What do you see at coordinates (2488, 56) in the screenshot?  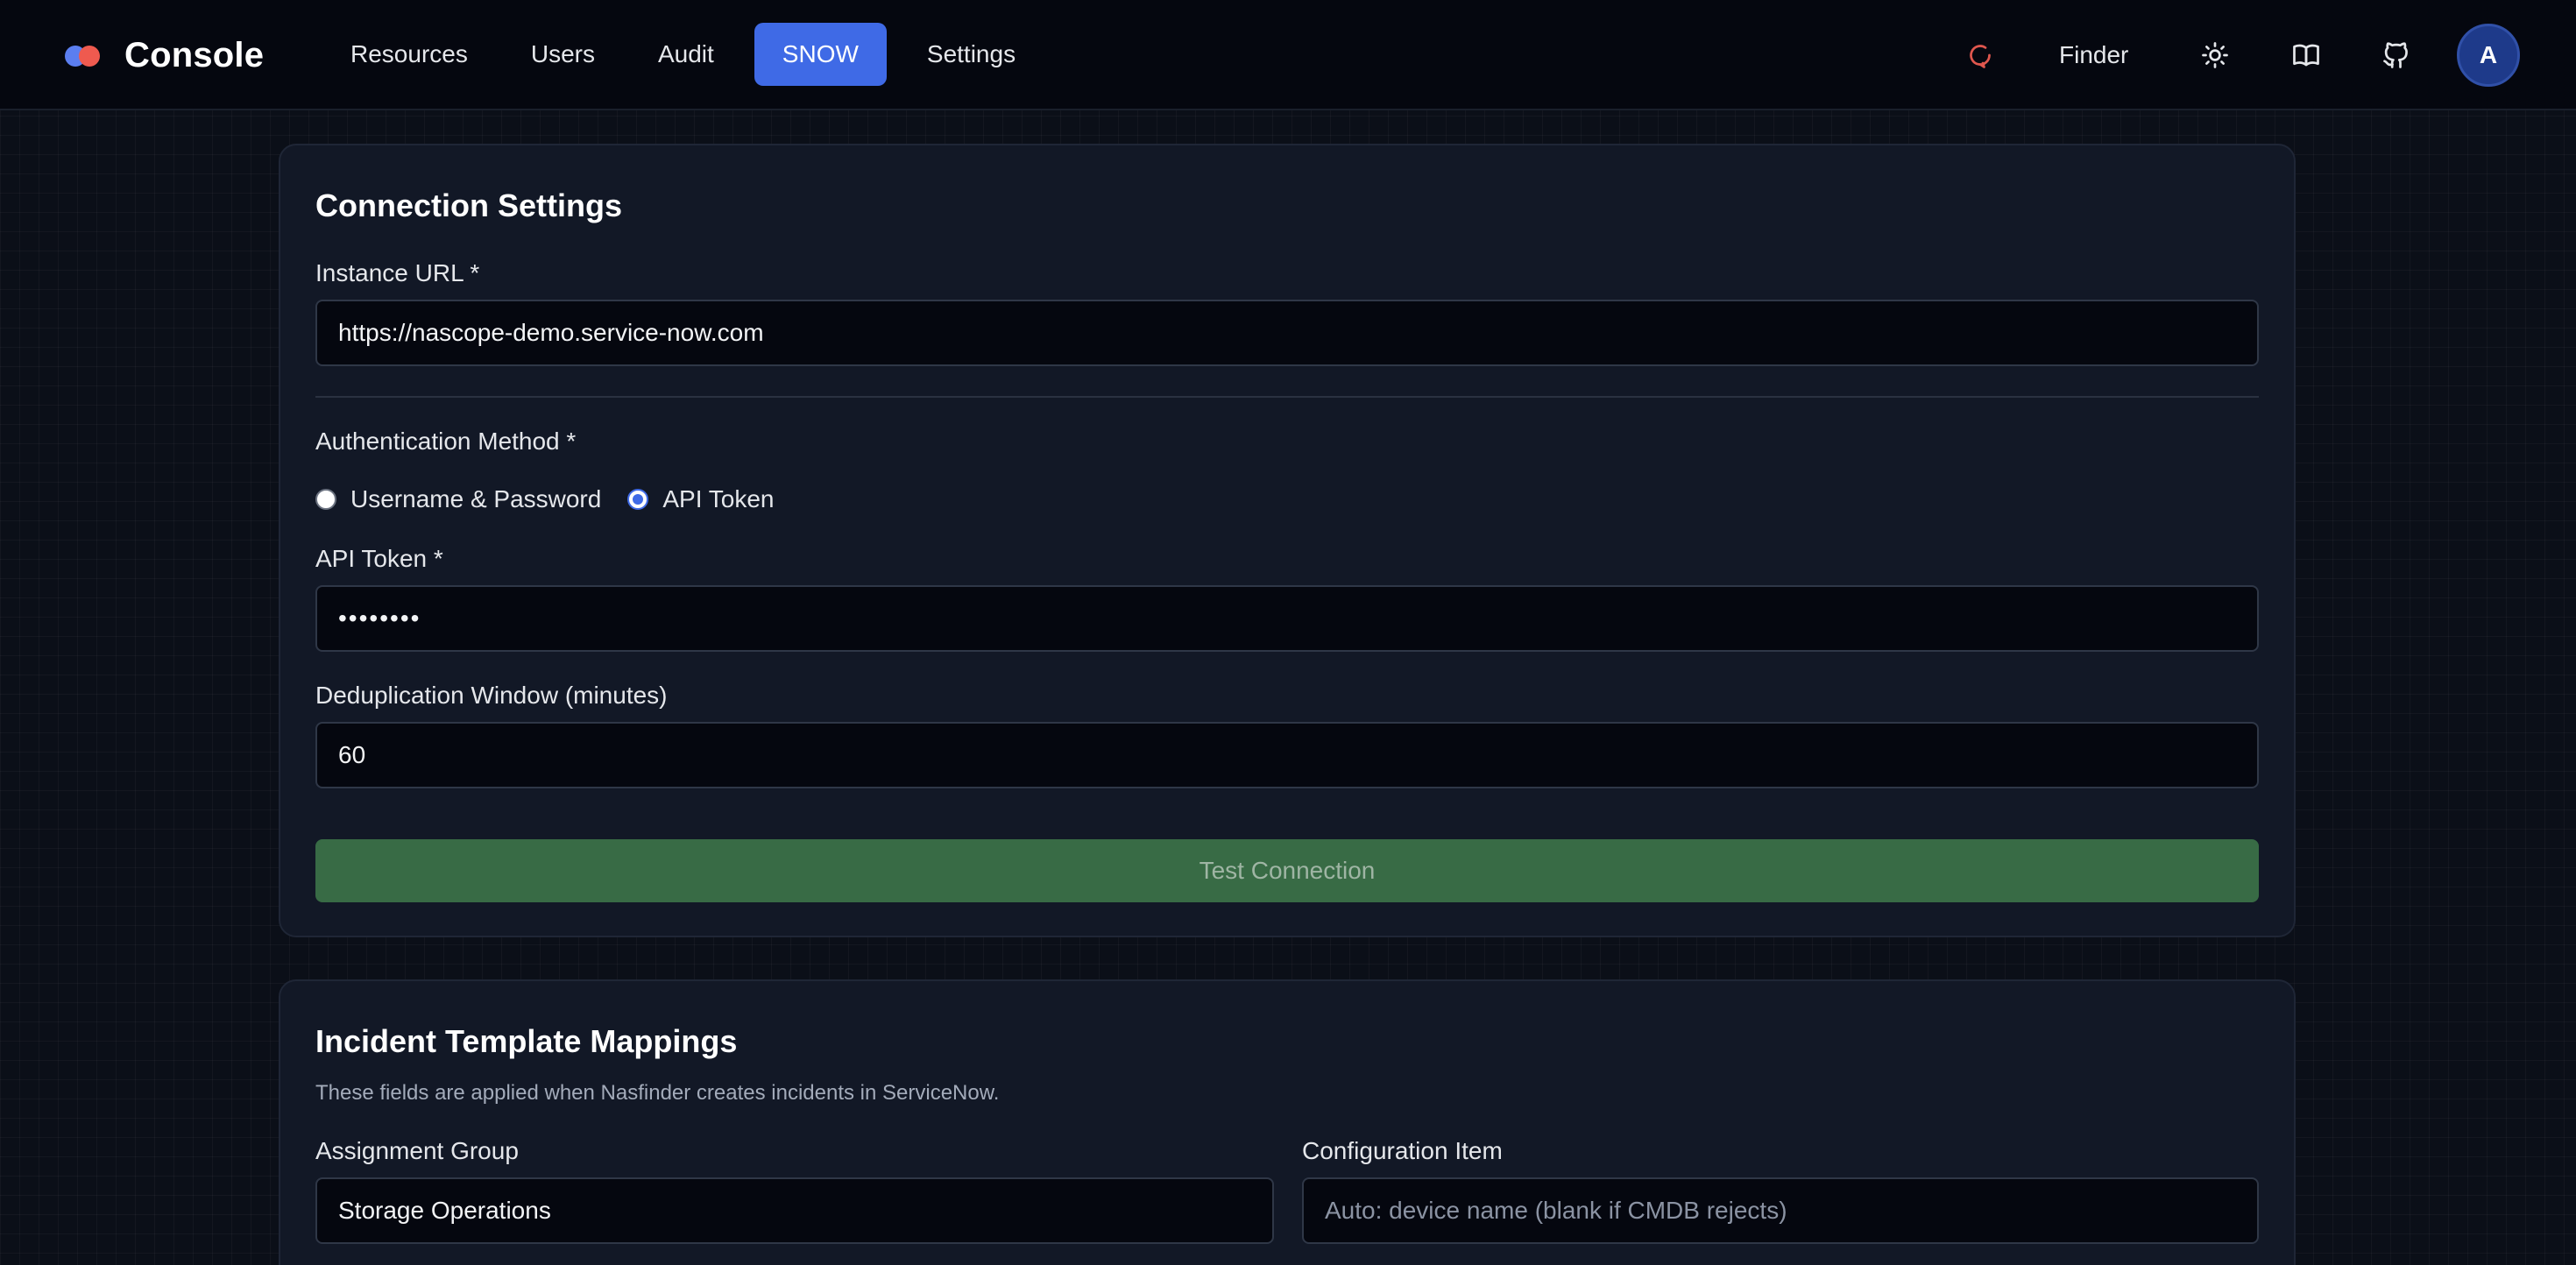 I see `user-avatar: A` at bounding box center [2488, 56].